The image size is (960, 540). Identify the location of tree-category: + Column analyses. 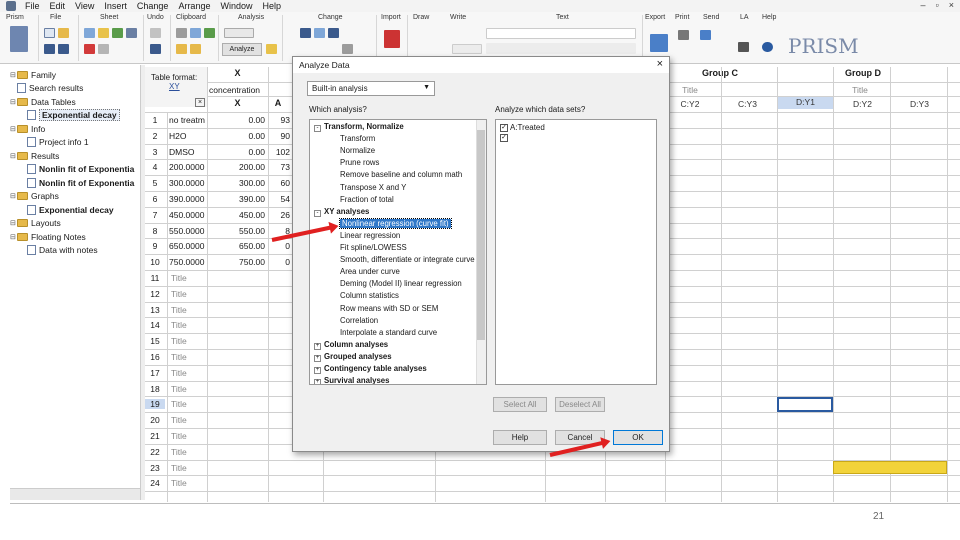
(351, 345).